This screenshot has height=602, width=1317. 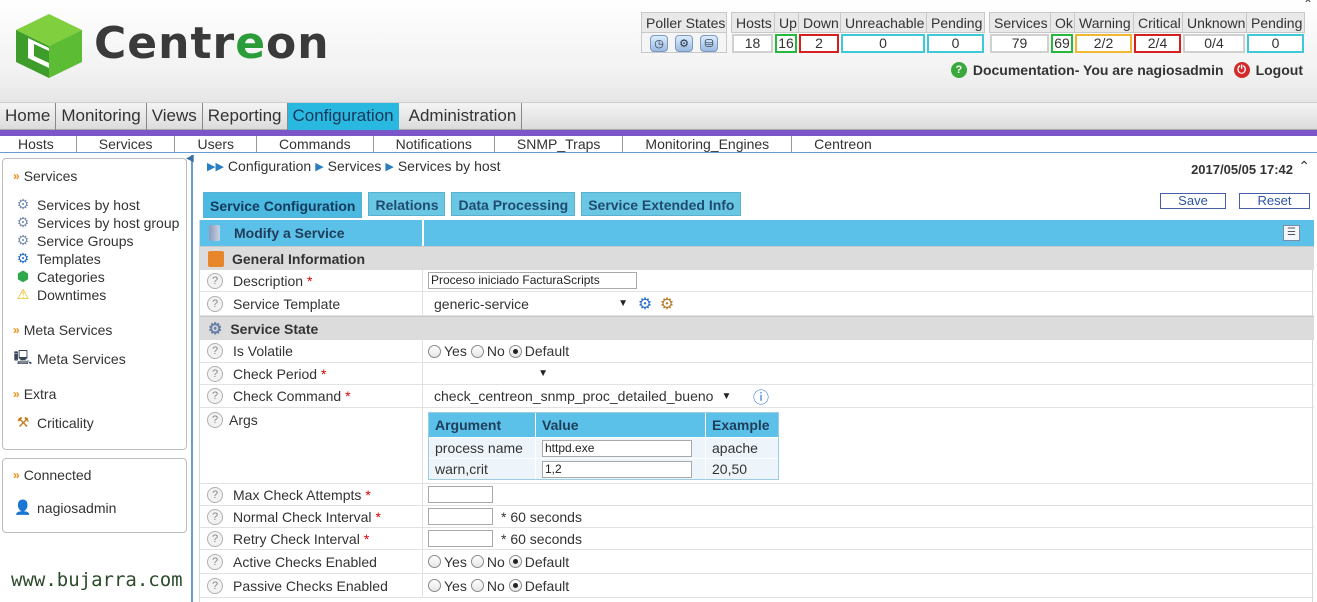 I want to click on services-header: Services, so click(x=1019, y=22).